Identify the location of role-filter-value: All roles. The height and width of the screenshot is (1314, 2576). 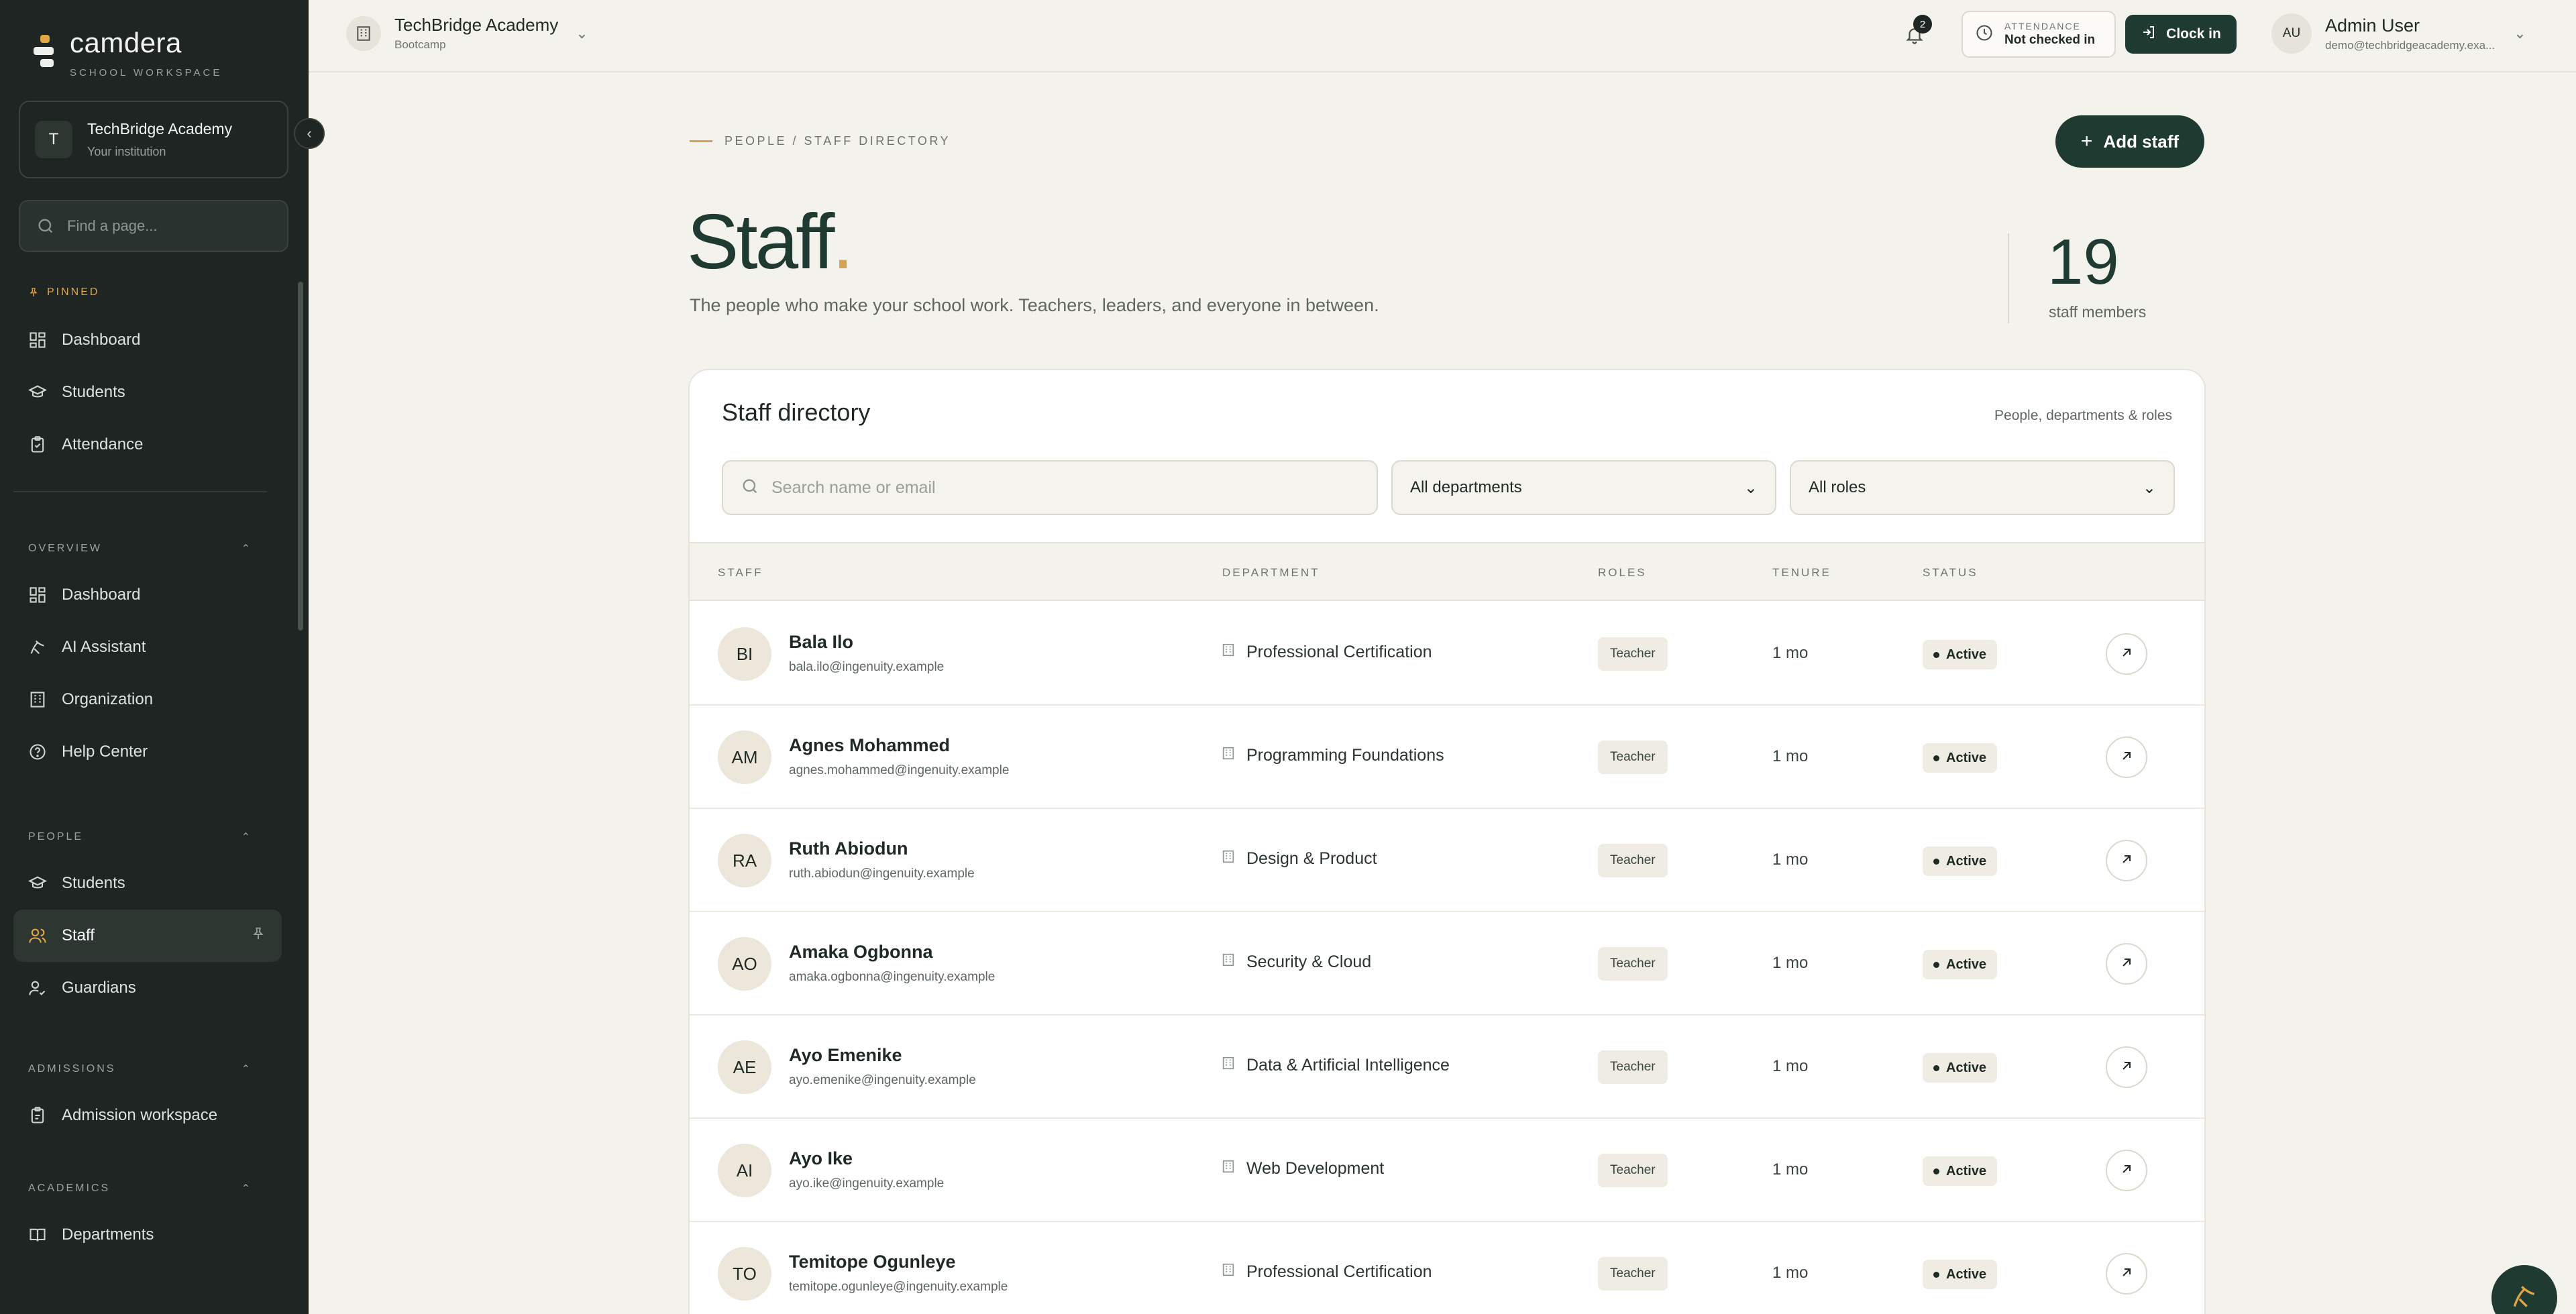
(1837, 487).